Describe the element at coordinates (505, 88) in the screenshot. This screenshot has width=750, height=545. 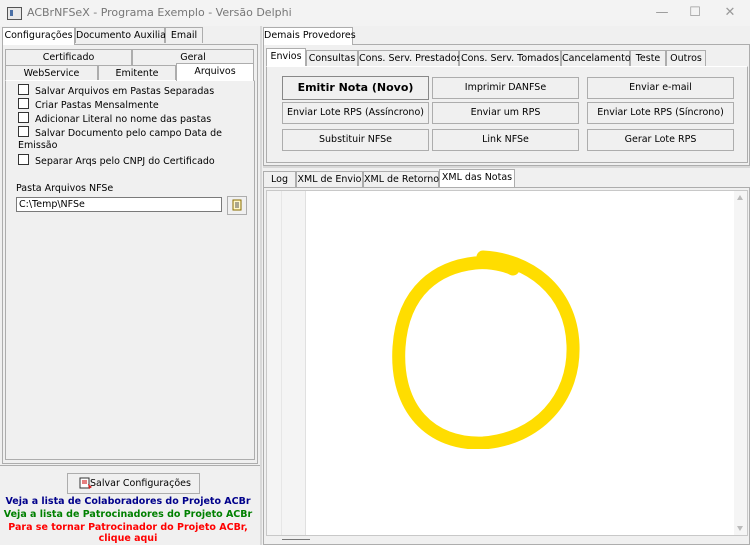
I see `imprimir-danfse-button: Imprimir DANFSe` at that location.